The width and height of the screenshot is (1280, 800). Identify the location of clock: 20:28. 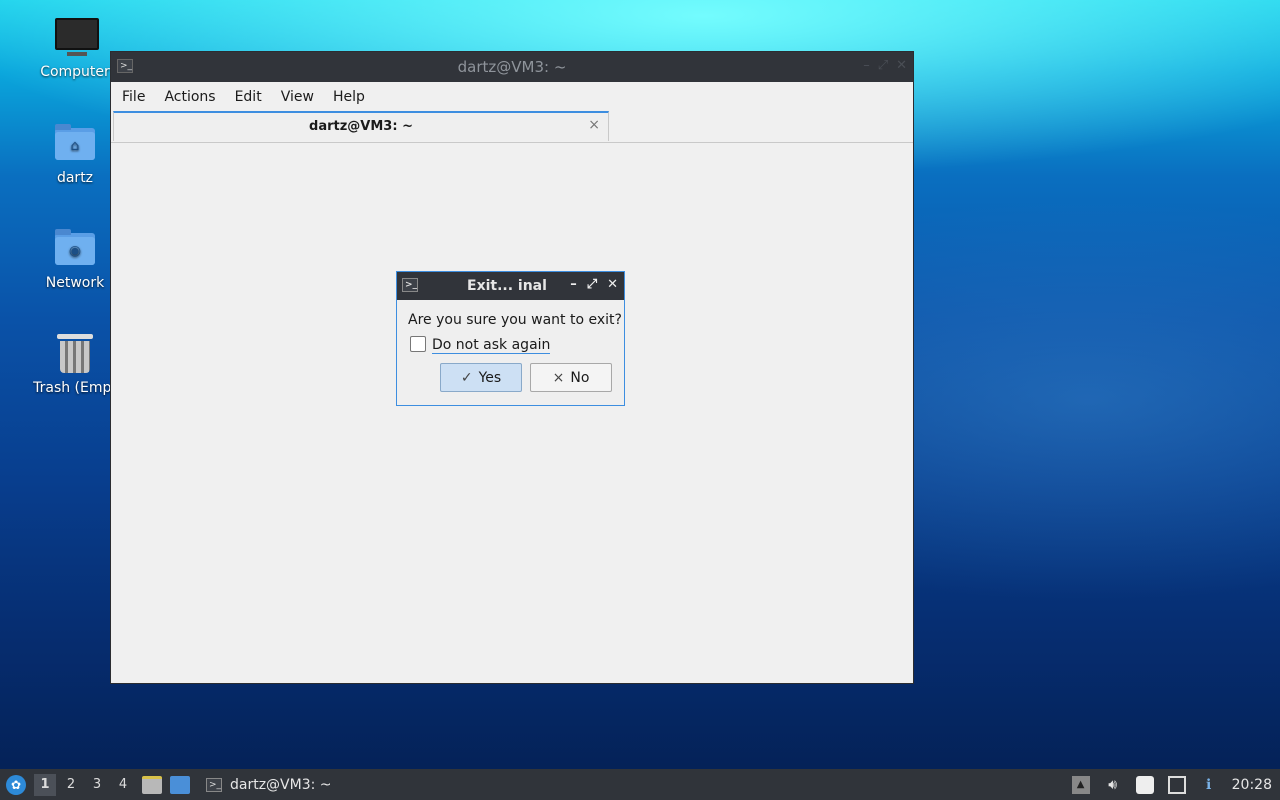
(1252, 785).